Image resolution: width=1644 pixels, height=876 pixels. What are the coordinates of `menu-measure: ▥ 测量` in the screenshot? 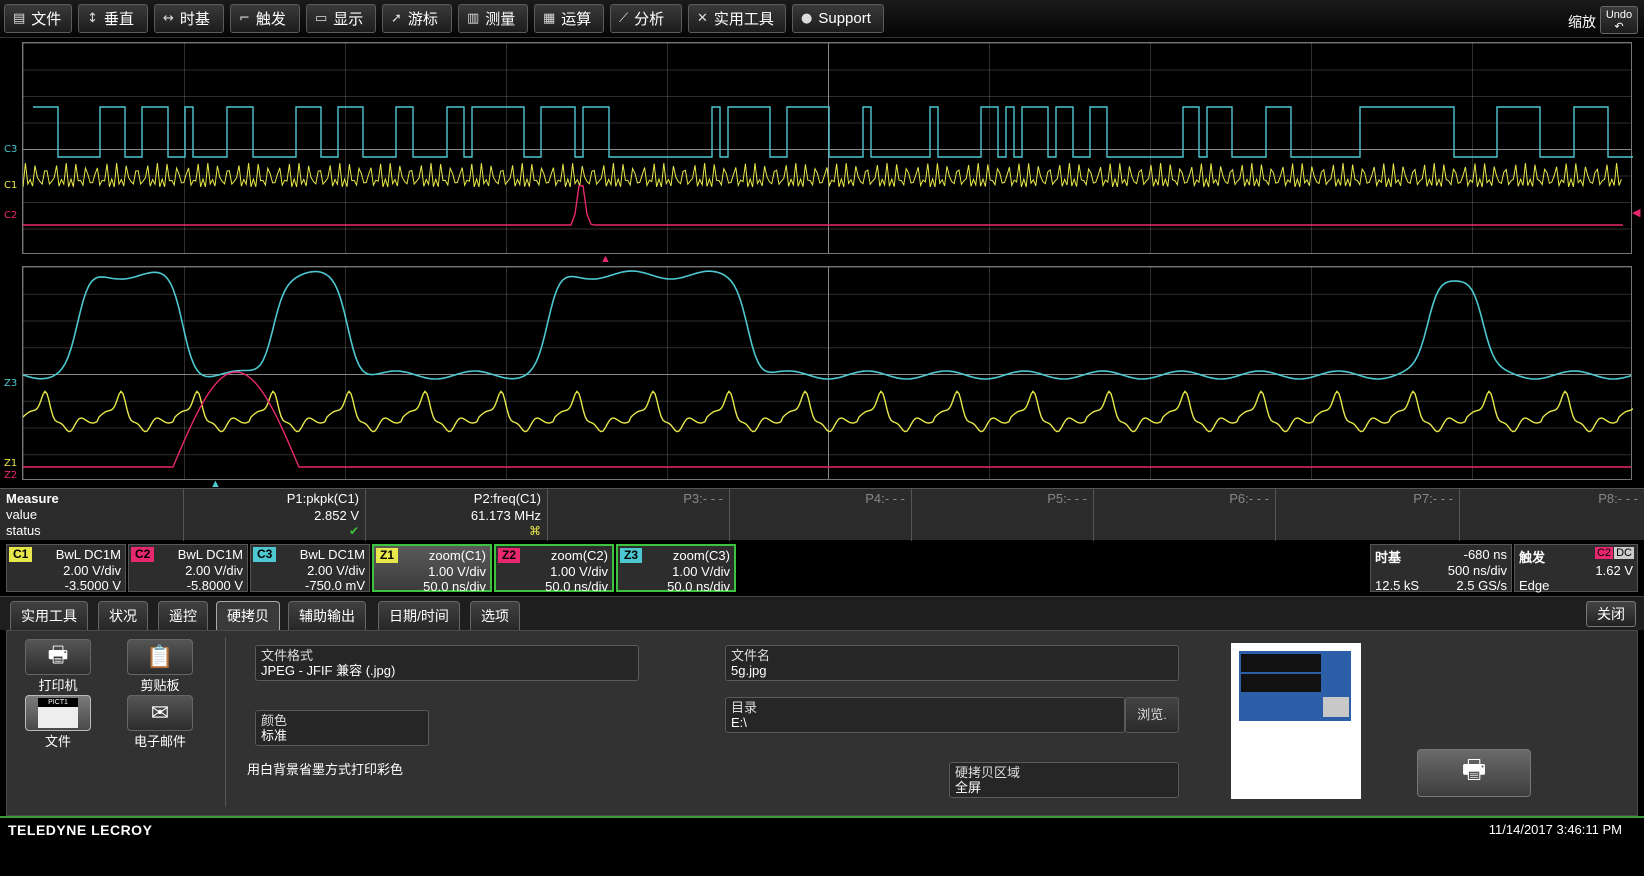 It's located at (493, 18).